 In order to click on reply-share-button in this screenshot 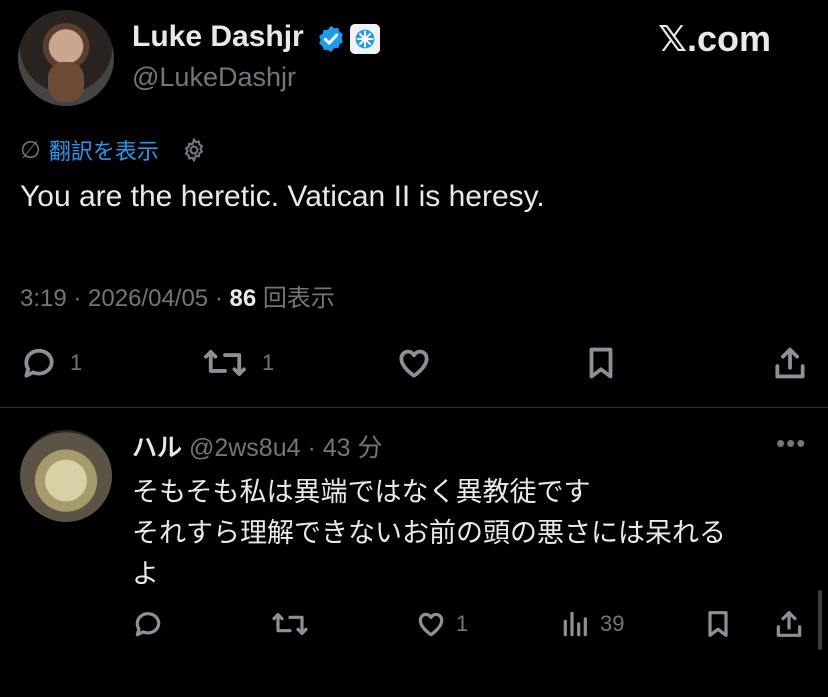, I will do `click(789, 624)`.